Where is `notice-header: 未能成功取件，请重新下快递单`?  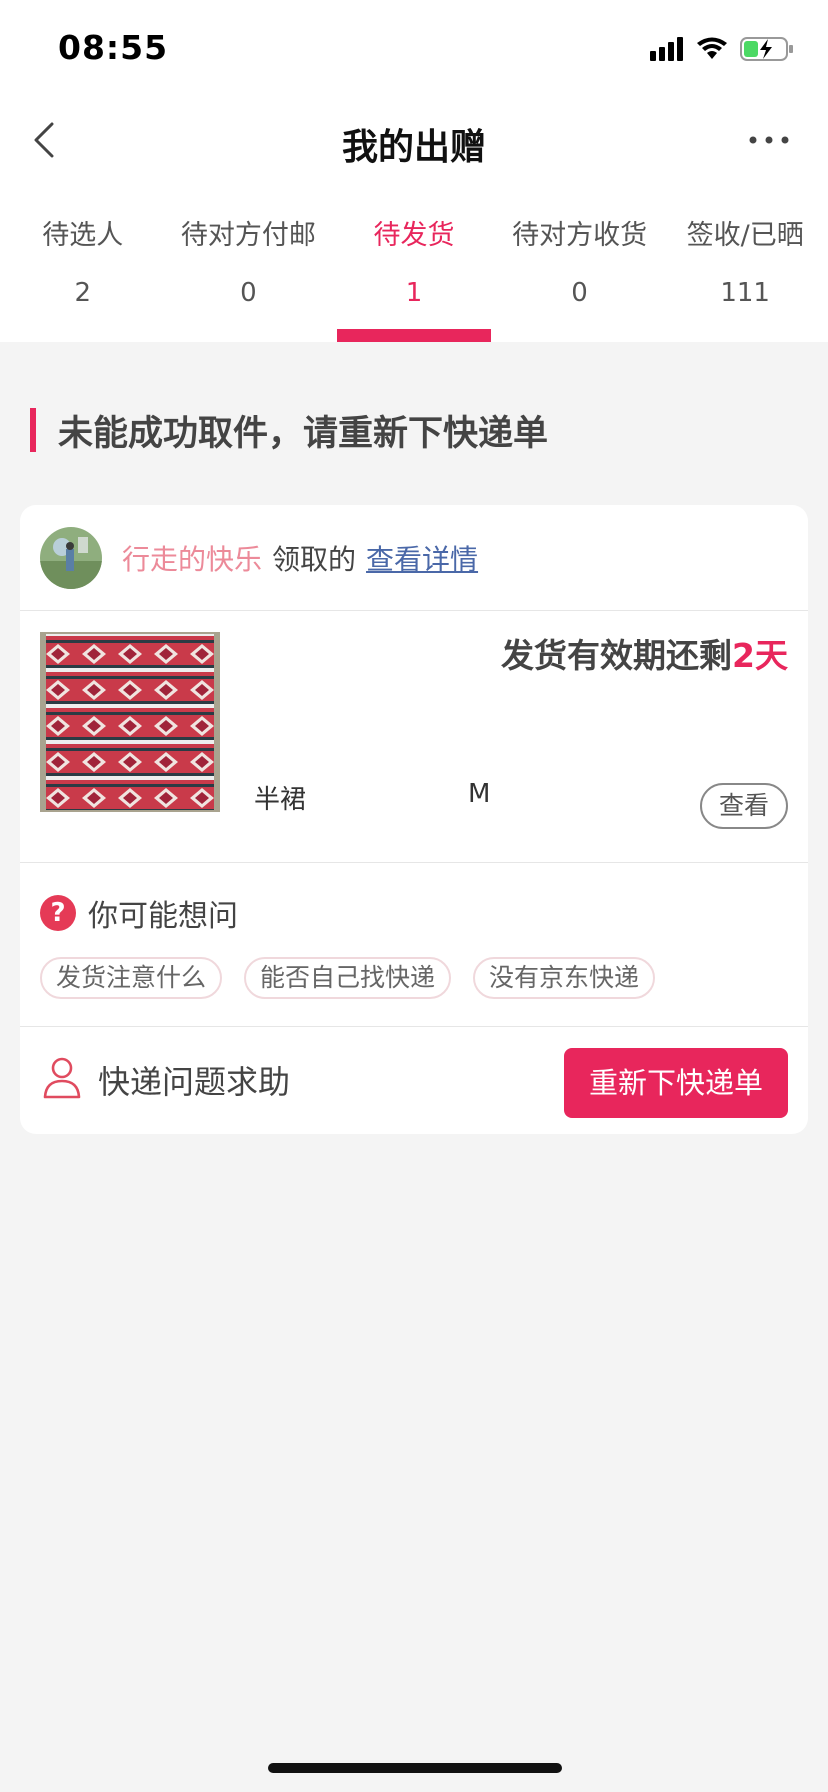 notice-header: 未能成功取件，请重新下快递单 is located at coordinates (289, 430).